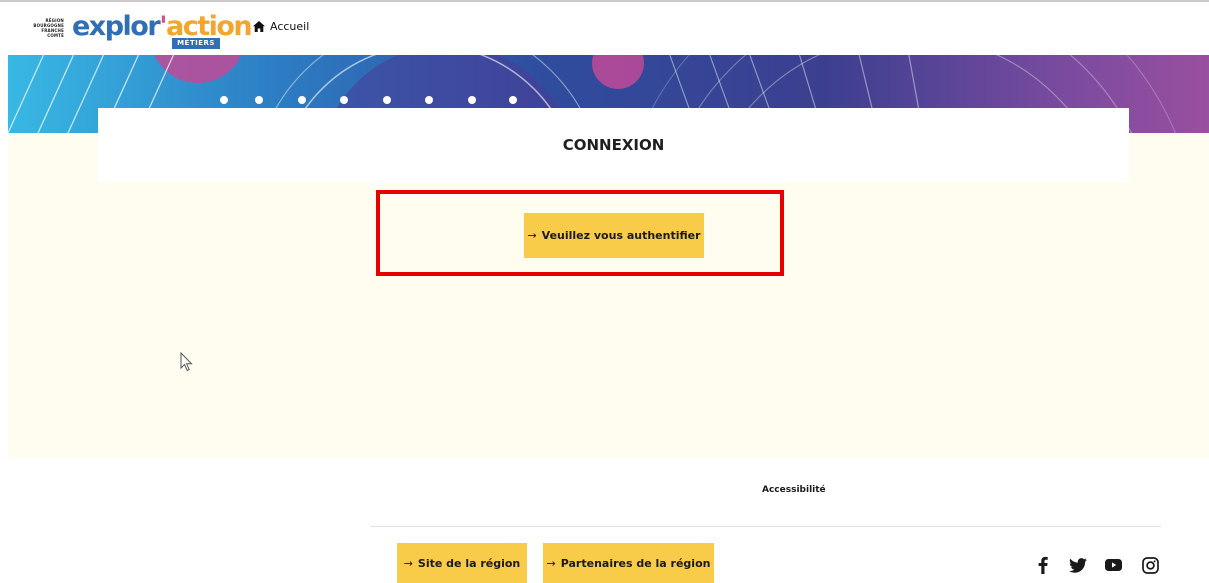 Image resolution: width=1209 pixels, height=583 pixels. What do you see at coordinates (162, 30) in the screenshot?
I see `explor-action-logo: explor'action MÉTIERS` at bounding box center [162, 30].